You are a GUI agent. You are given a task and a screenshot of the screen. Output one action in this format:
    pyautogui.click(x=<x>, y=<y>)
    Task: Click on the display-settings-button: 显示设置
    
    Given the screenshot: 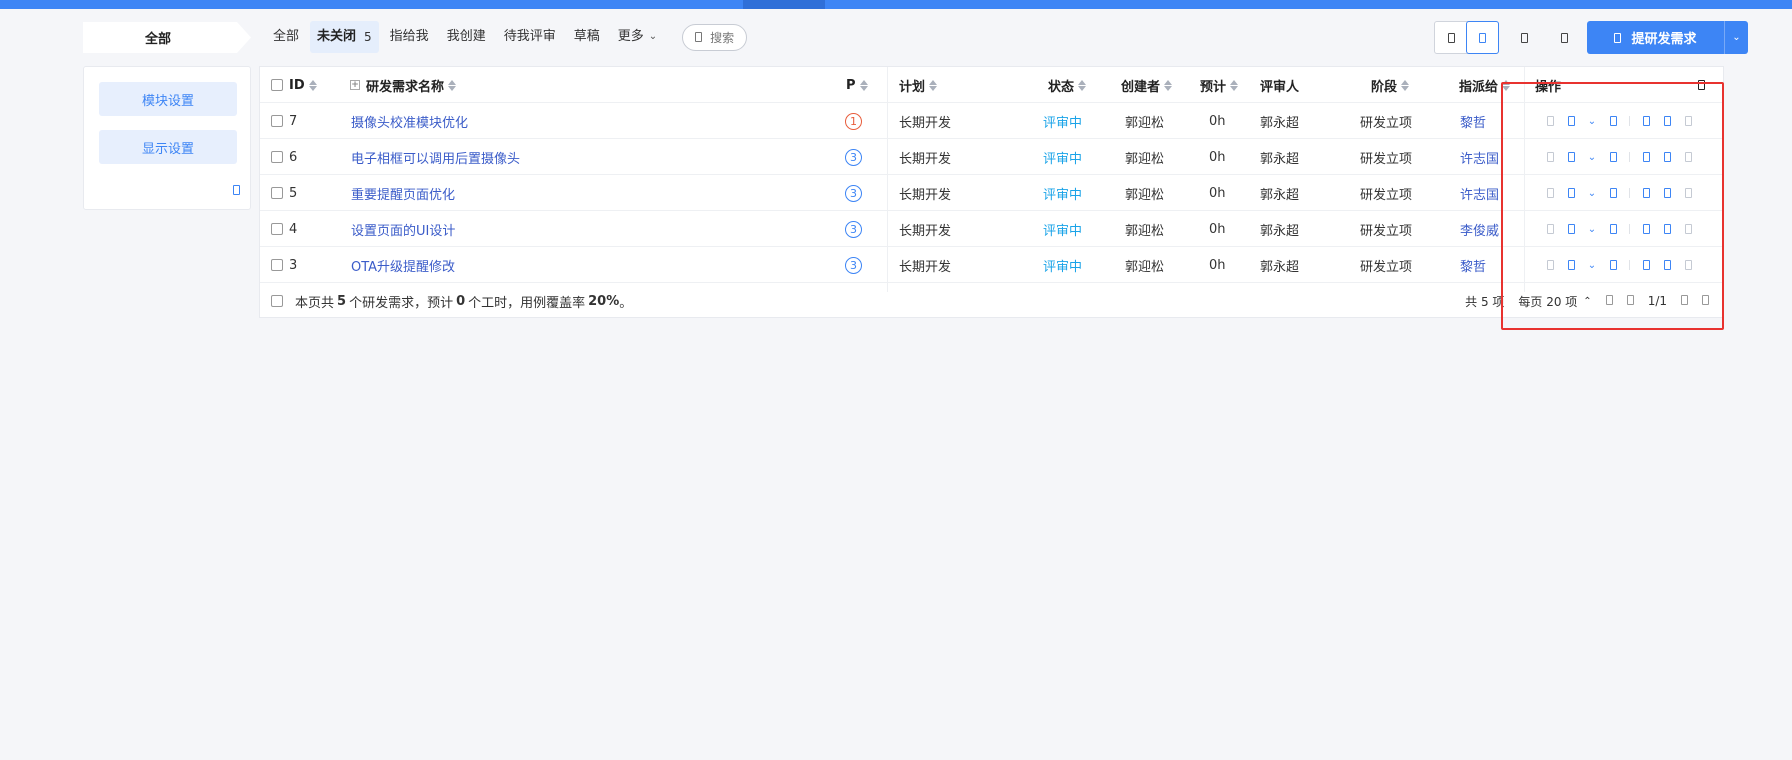 What is the action you would take?
    pyautogui.click(x=168, y=147)
    